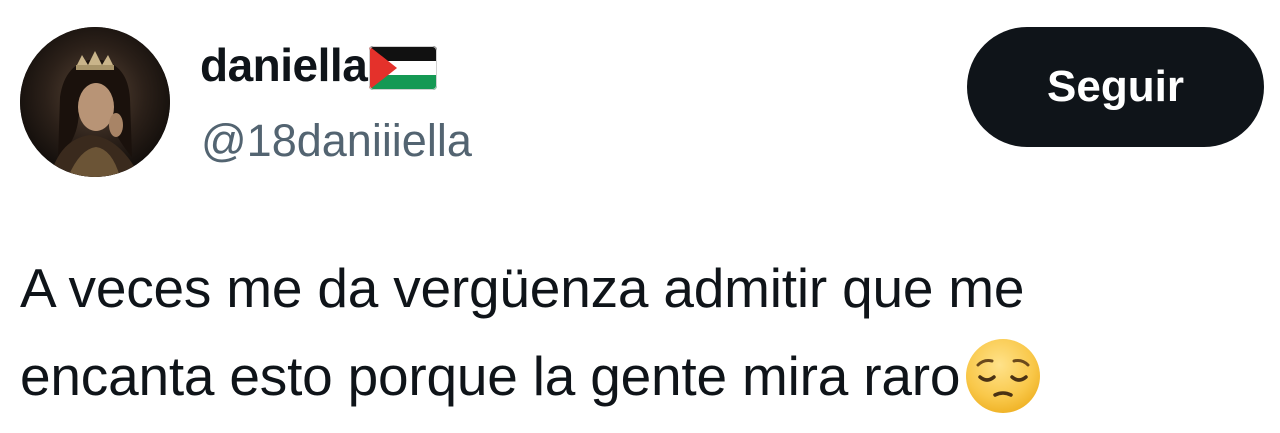 Image resolution: width=1280 pixels, height=433 pixels. What do you see at coordinates (403, 68) in the screenshot?
I see `palestine-flag-icon` at bounding box center [403, 68].